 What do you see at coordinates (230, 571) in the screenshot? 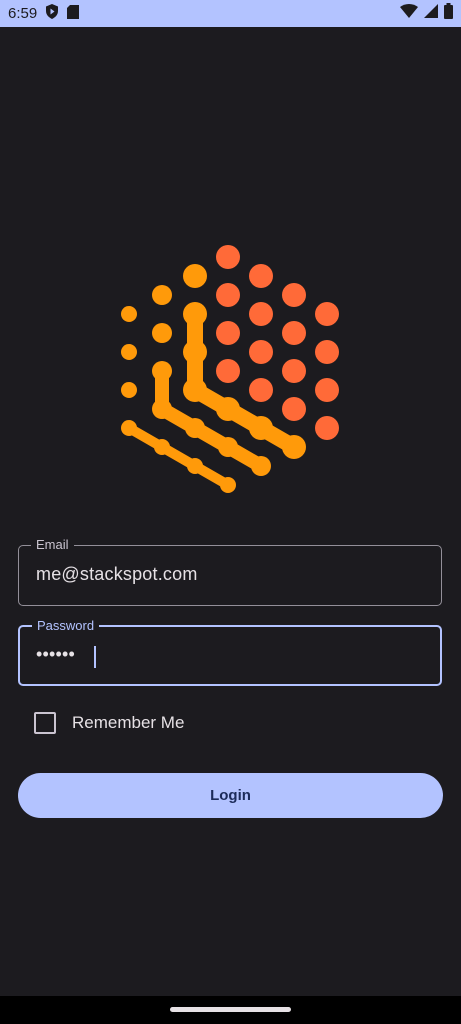
I see `email-field: Email me@stackspot.com` at bounding box center [230, 571].